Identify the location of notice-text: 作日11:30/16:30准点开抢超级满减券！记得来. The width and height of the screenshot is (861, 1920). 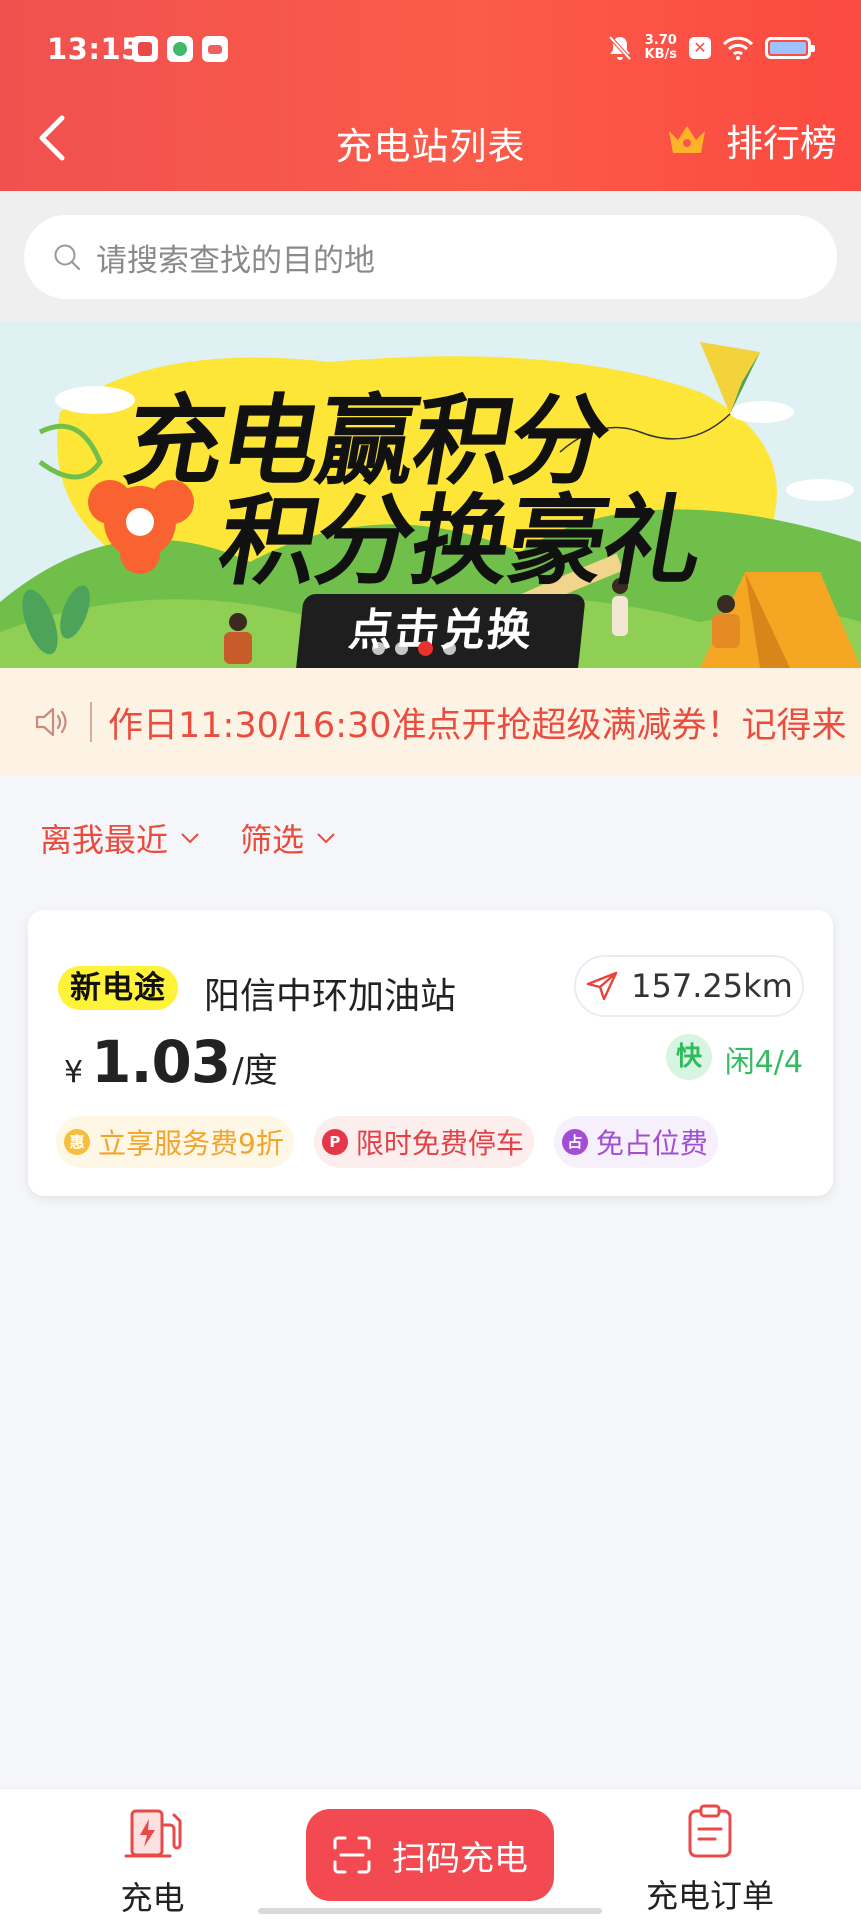
(477, 725).